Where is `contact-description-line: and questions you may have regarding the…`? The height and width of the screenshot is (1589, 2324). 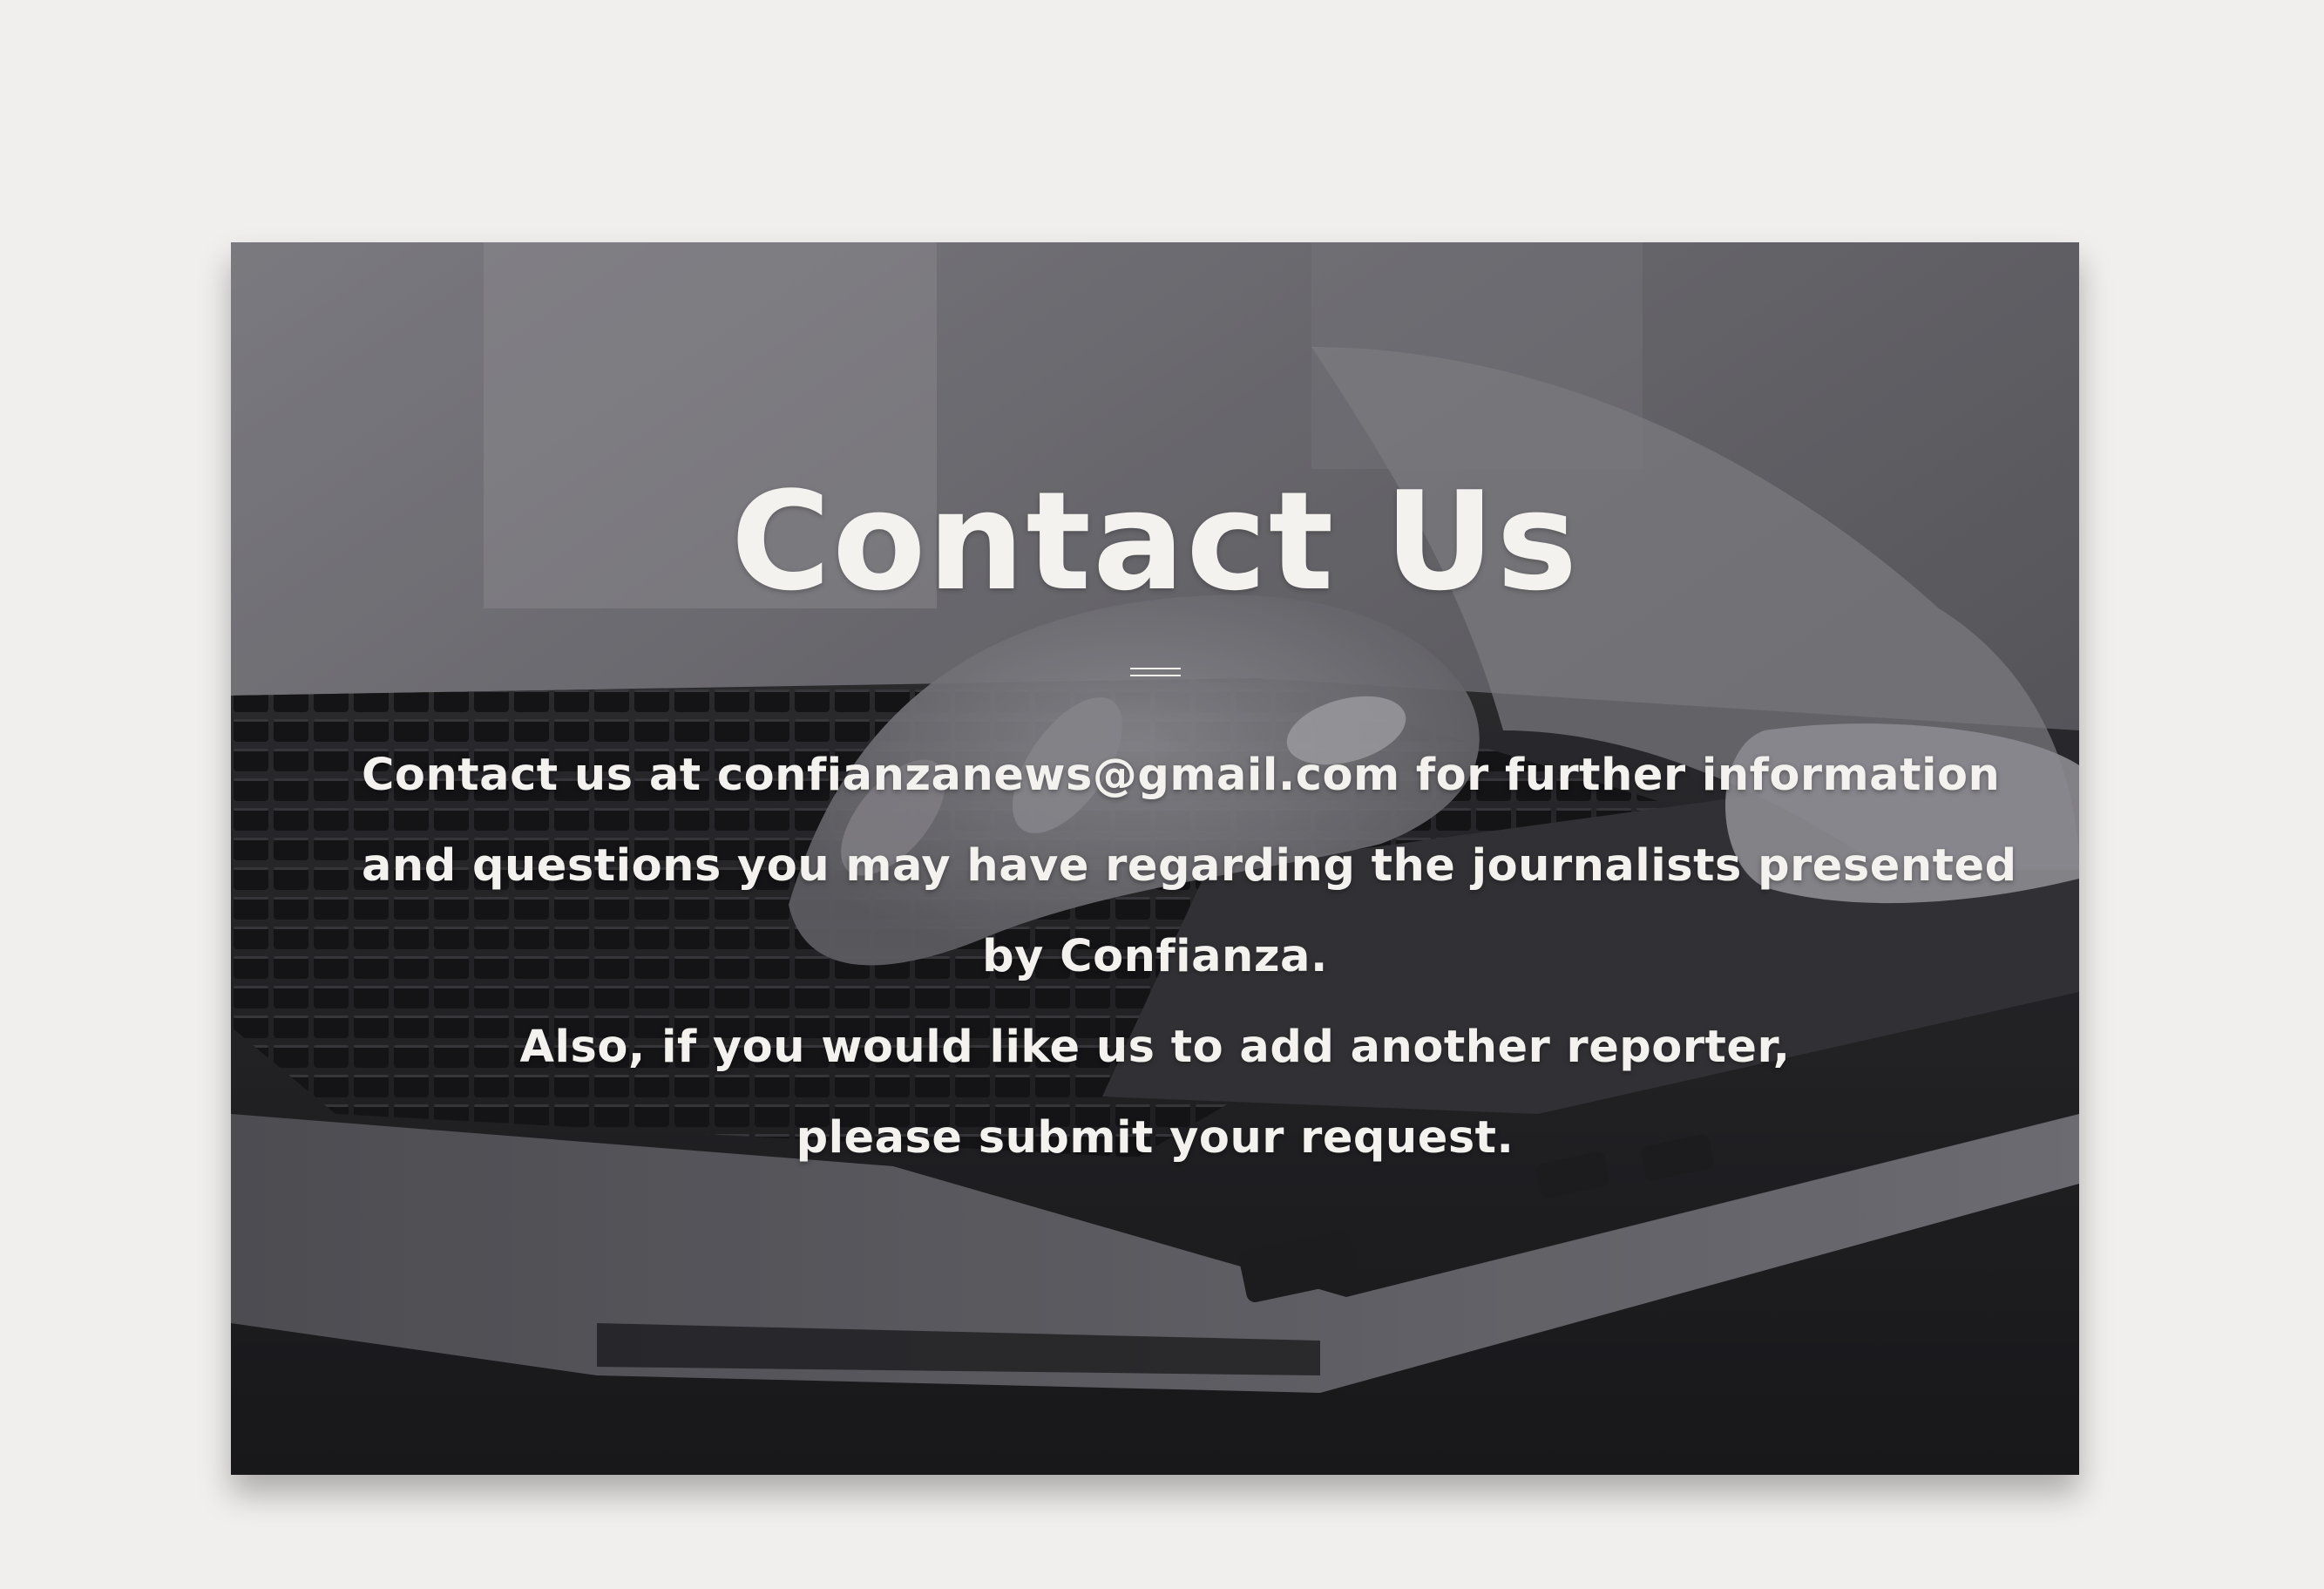
contact-description-line: and questions you may have regarding the… is located at coordinates (1189, 866).